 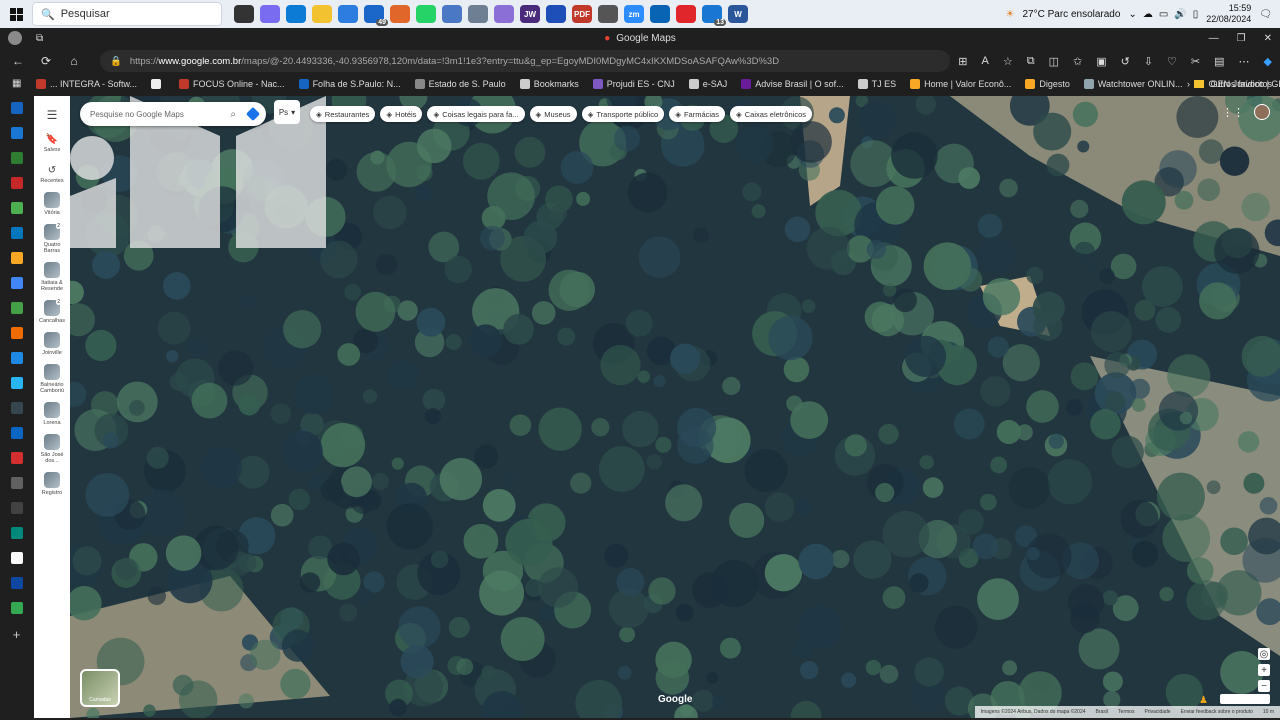 I want to click on taskbar-search: 🔍 Pesquisar, so click(x=127, y=14).